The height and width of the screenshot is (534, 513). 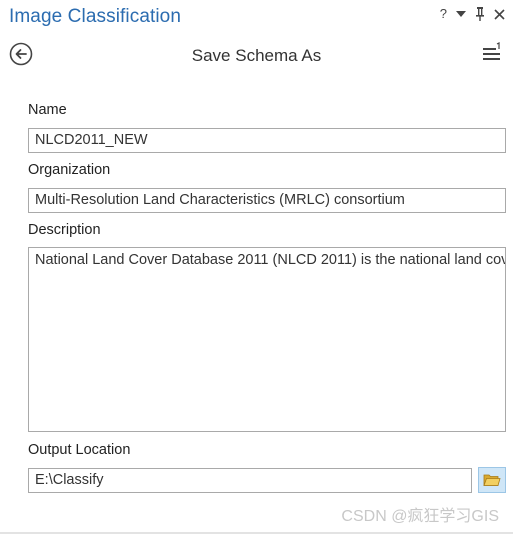 What do you see at coordinates (267, 140) in the screenshot?
I see `name-field: NLCD2011_NEW` at bounding box center [267, 140].